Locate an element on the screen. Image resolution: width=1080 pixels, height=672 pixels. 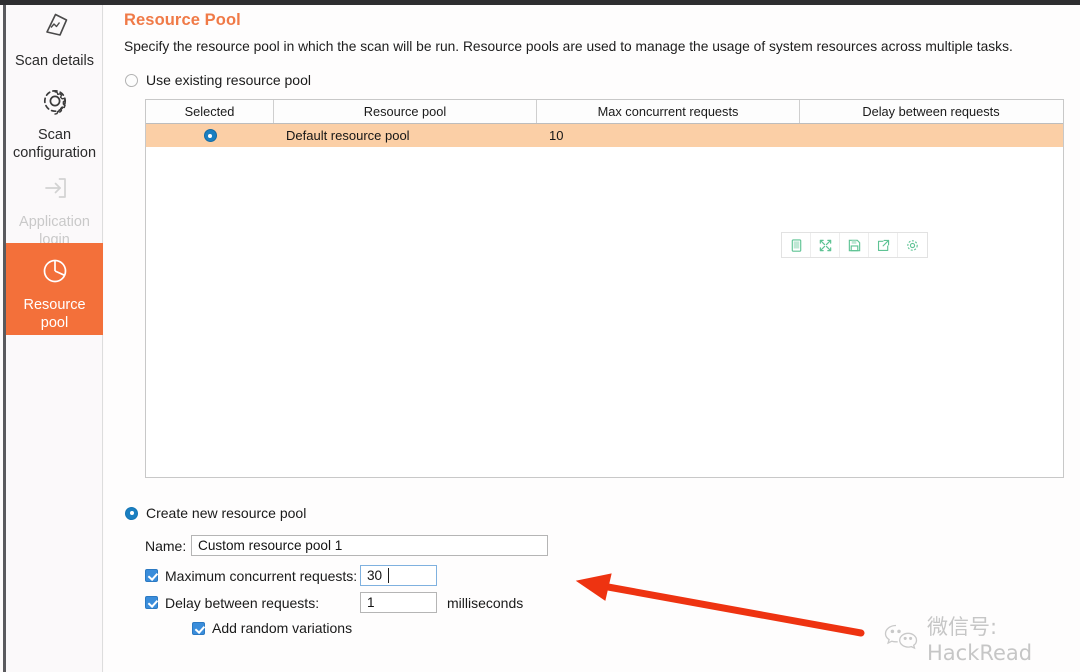
radio-create-new-pool: Create new resource pool is located at coordinates (215, 513).